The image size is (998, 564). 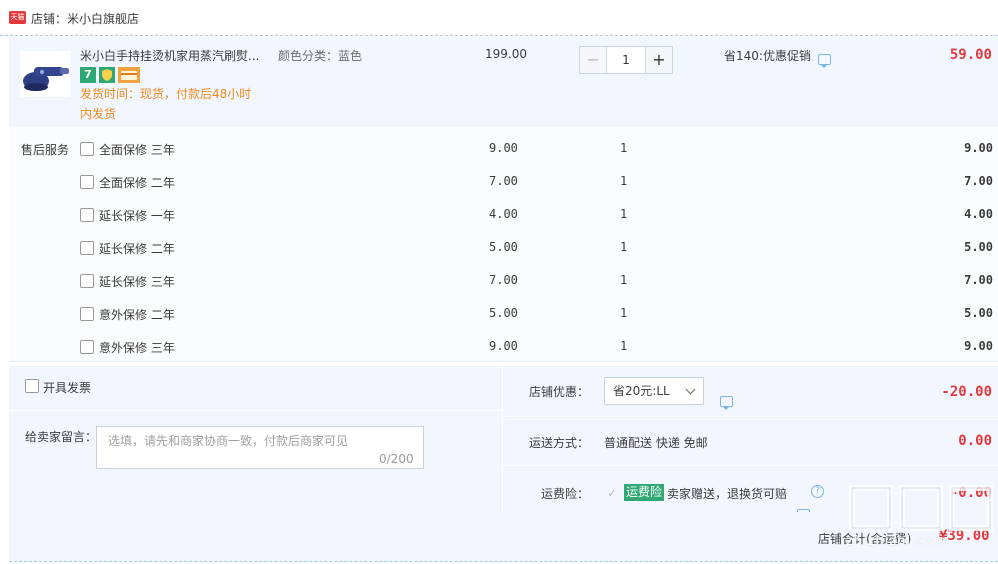 I want to click on insurance-desc: 卖家赠送，退换货可赔, so click(x=727, y=494).